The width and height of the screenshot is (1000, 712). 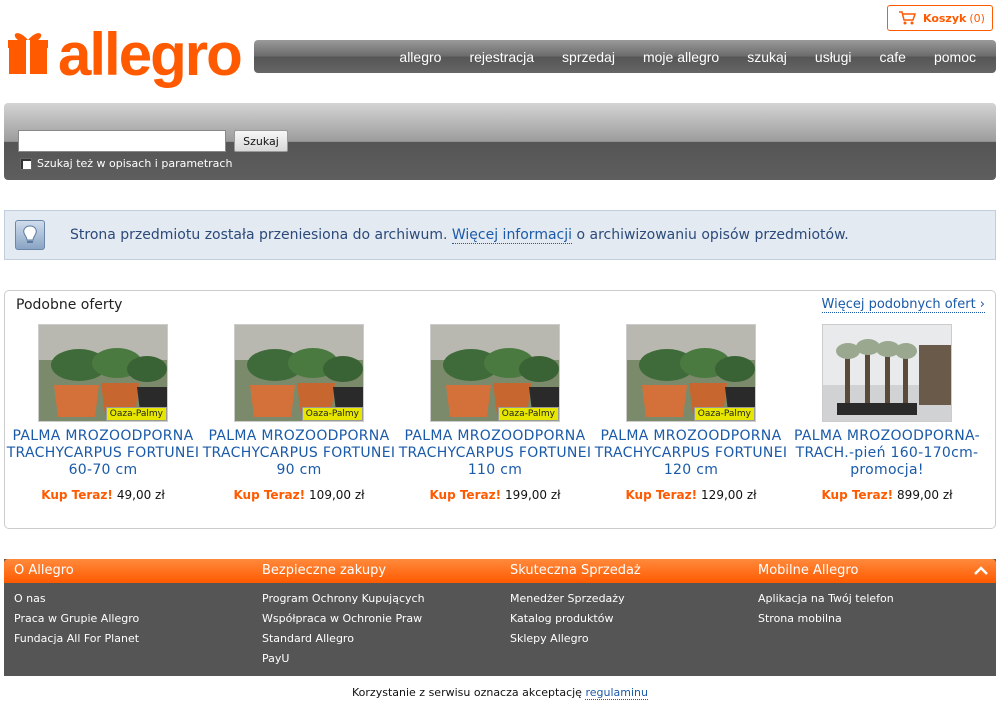 What do you see at coordinates (925, 495) in the screenshot?
I see `offer-price-value: 899,00 zł` at bounding box center [925, 495].